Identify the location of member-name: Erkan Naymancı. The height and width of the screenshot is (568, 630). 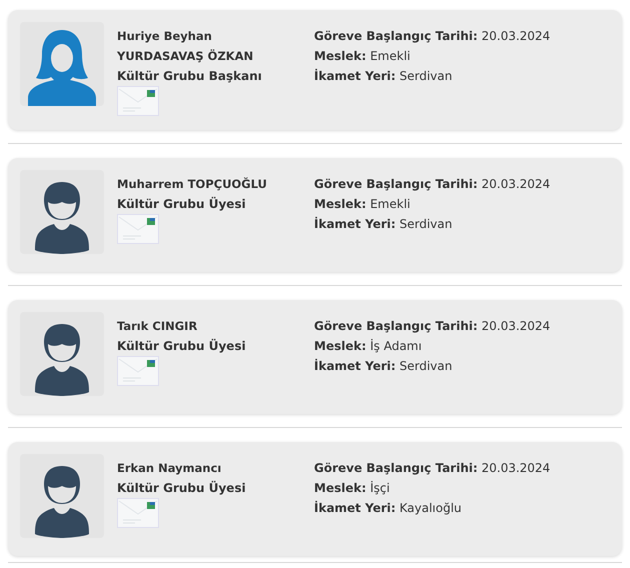
(169, 468).